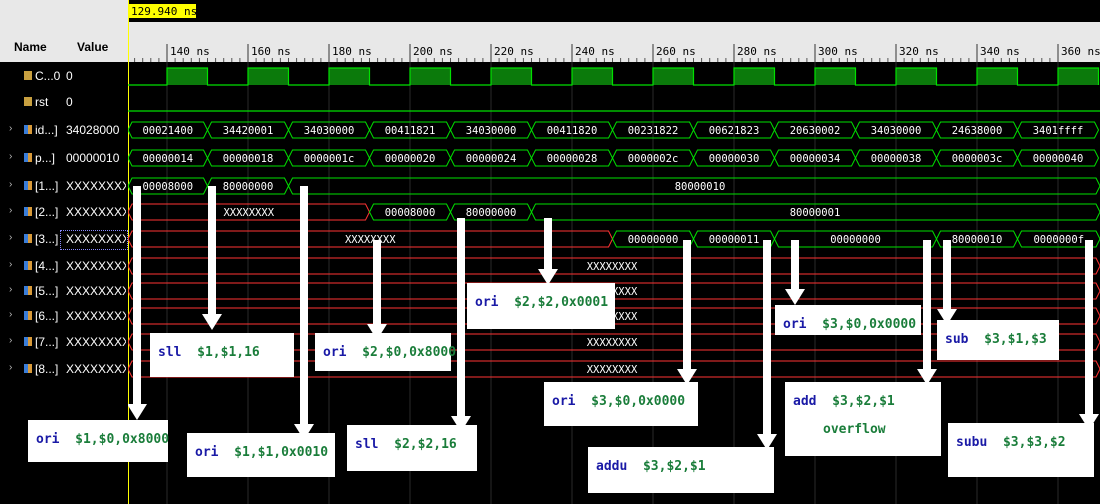 The width and height of the screenshot is (1100, 504). I want to click on signal-row: › [6...] XXXXXXXX, so click(64, 316).